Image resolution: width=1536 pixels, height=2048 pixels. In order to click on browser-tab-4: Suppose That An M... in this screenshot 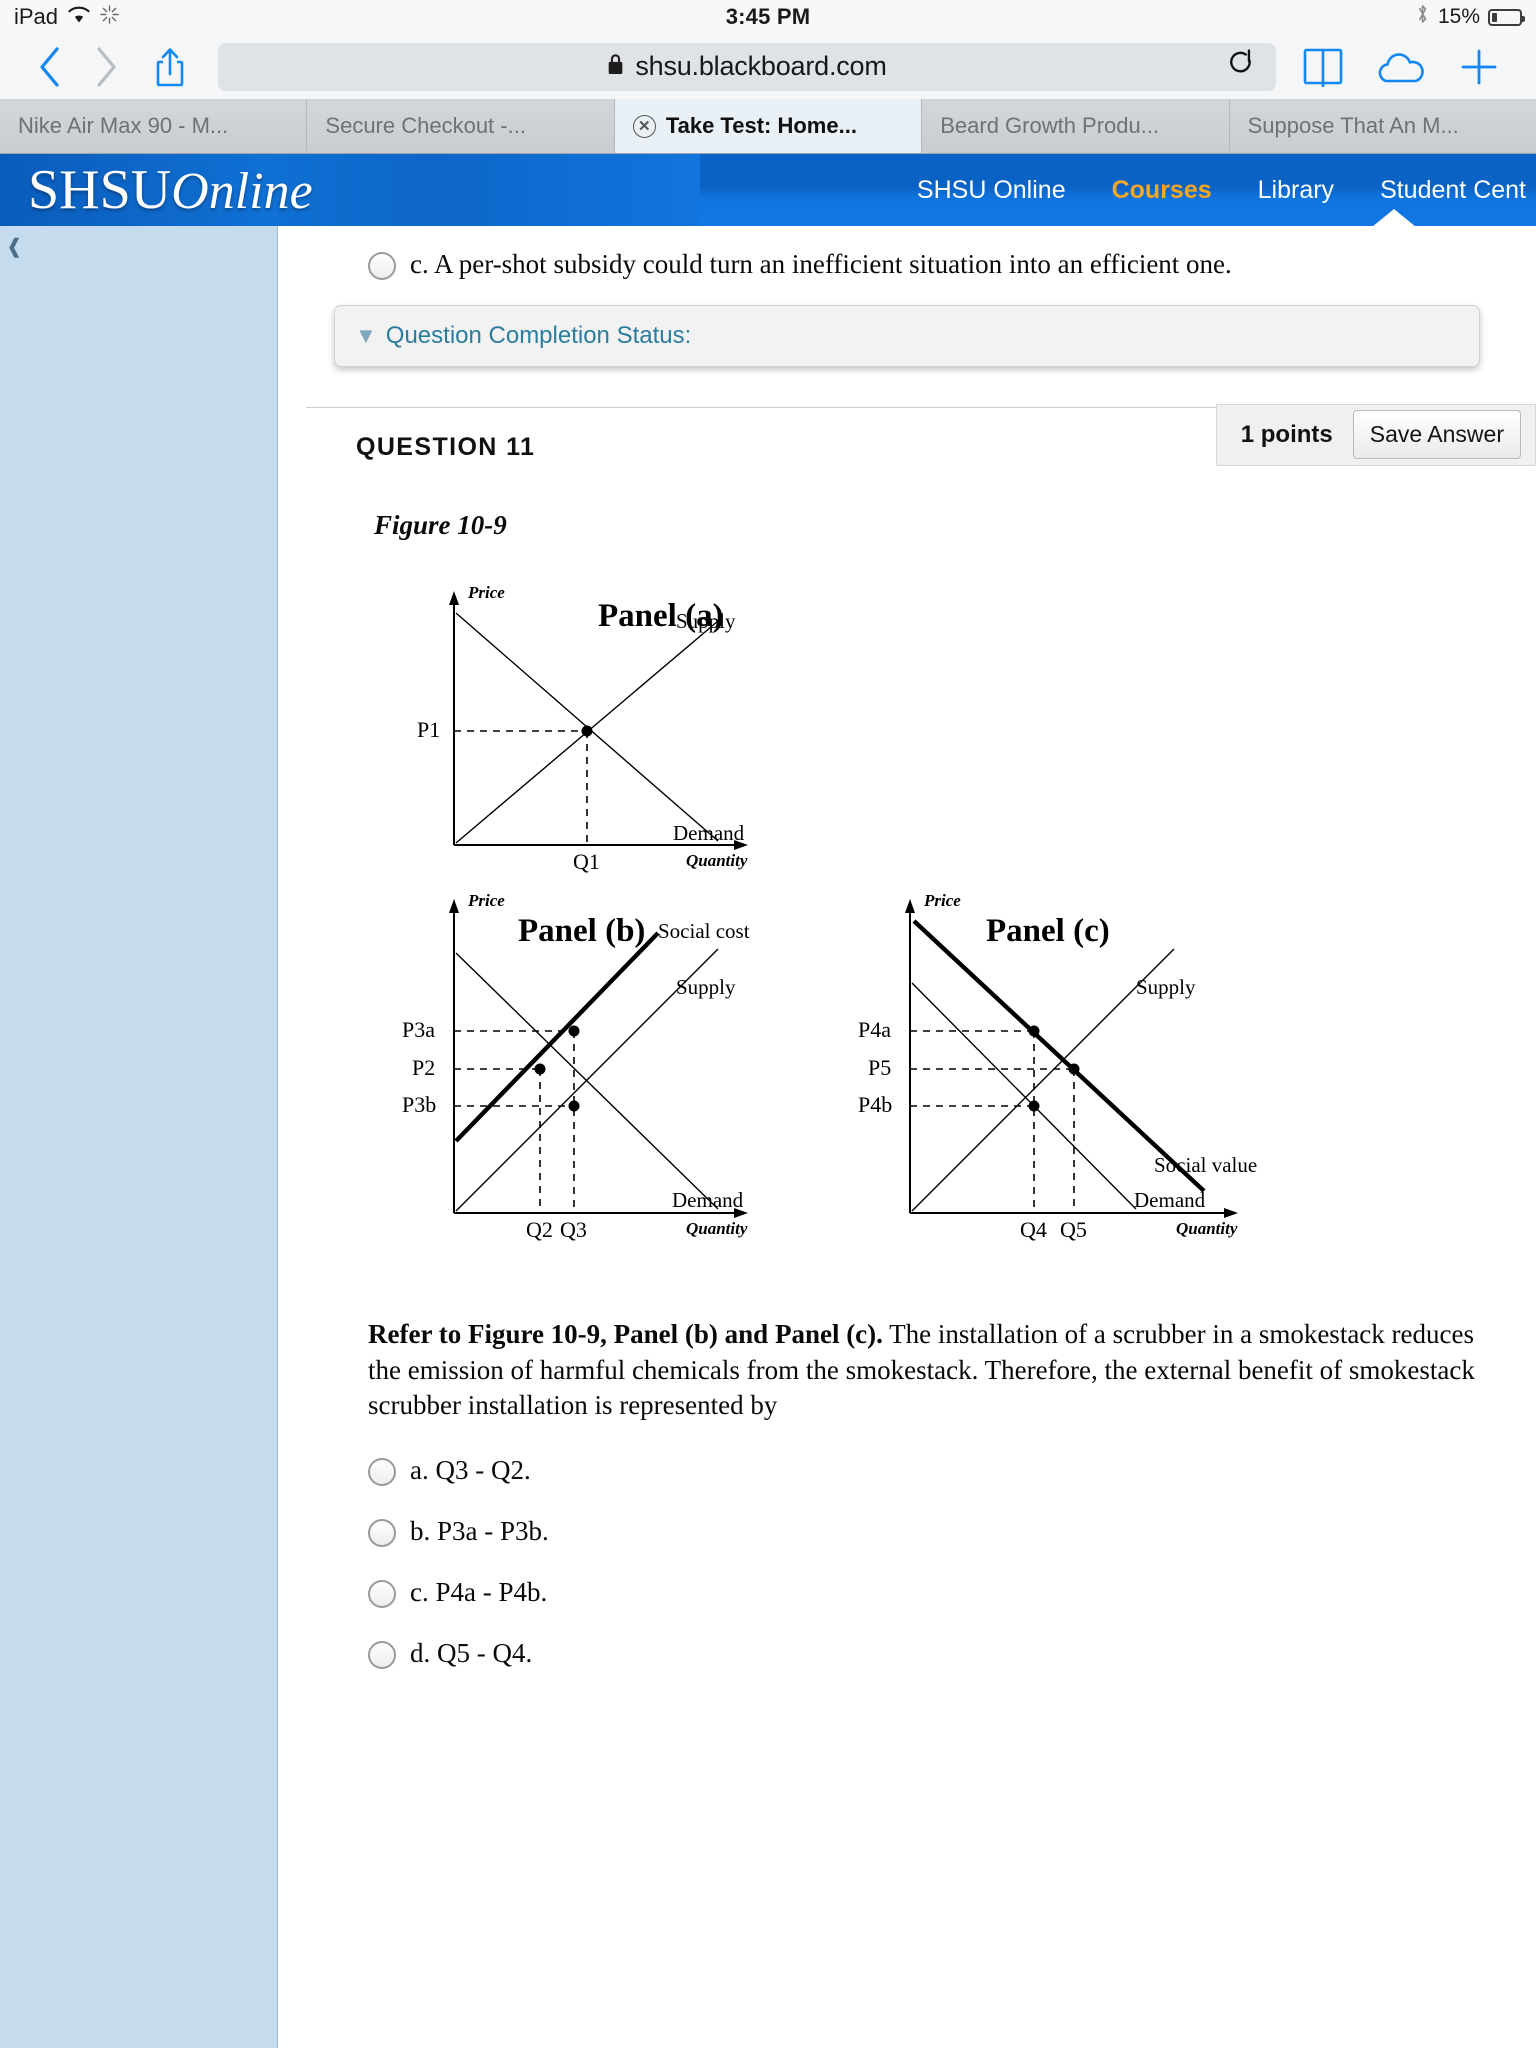, I will do `click(1382, 126)`.